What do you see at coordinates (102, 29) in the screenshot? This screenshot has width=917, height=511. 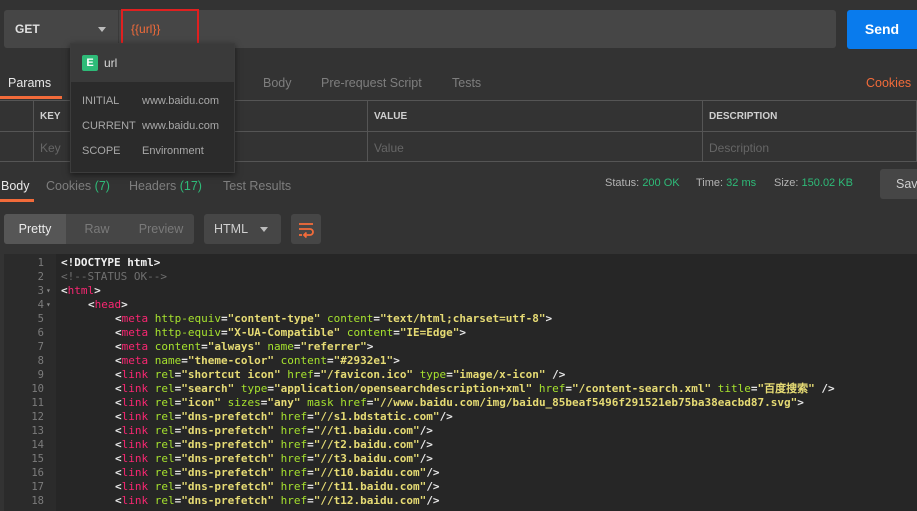 I see `chevron-down-icon` at bounding box center [102, 29].